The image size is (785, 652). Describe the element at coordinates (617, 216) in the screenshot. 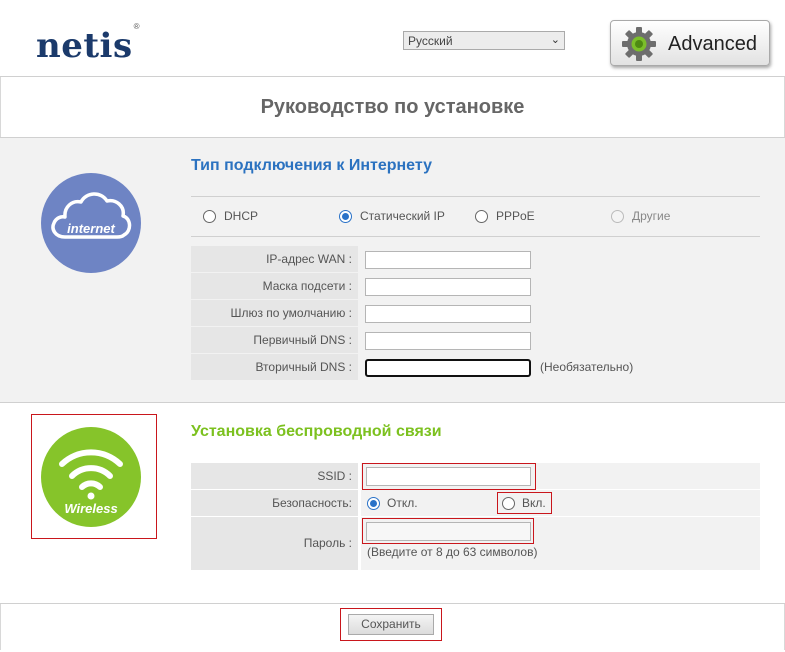

I see `radio-other` at that location.